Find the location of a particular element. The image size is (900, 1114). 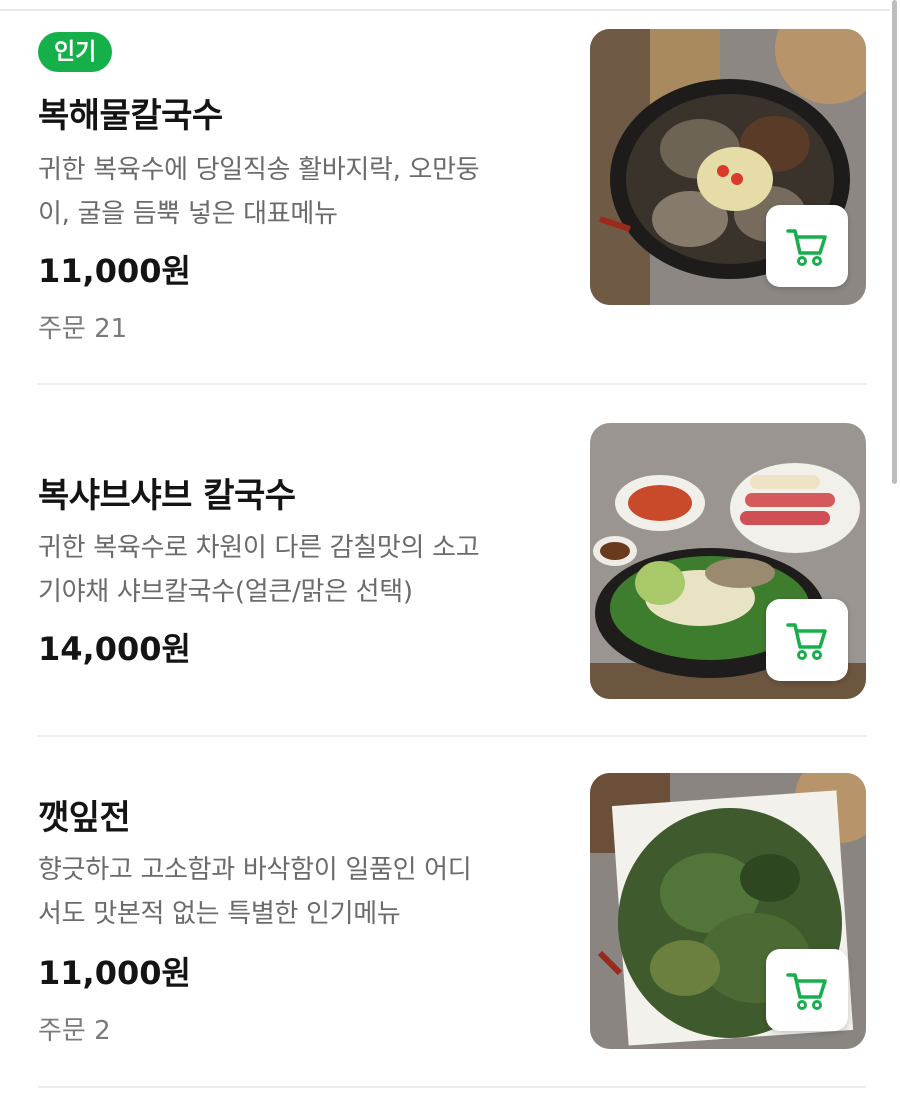

menu-description: 향긋하고 고소함과 바삭함이 일품인 어디 서도 맛본적 없는 특별한 인기메뉴 is located at coordinates (298, 892).